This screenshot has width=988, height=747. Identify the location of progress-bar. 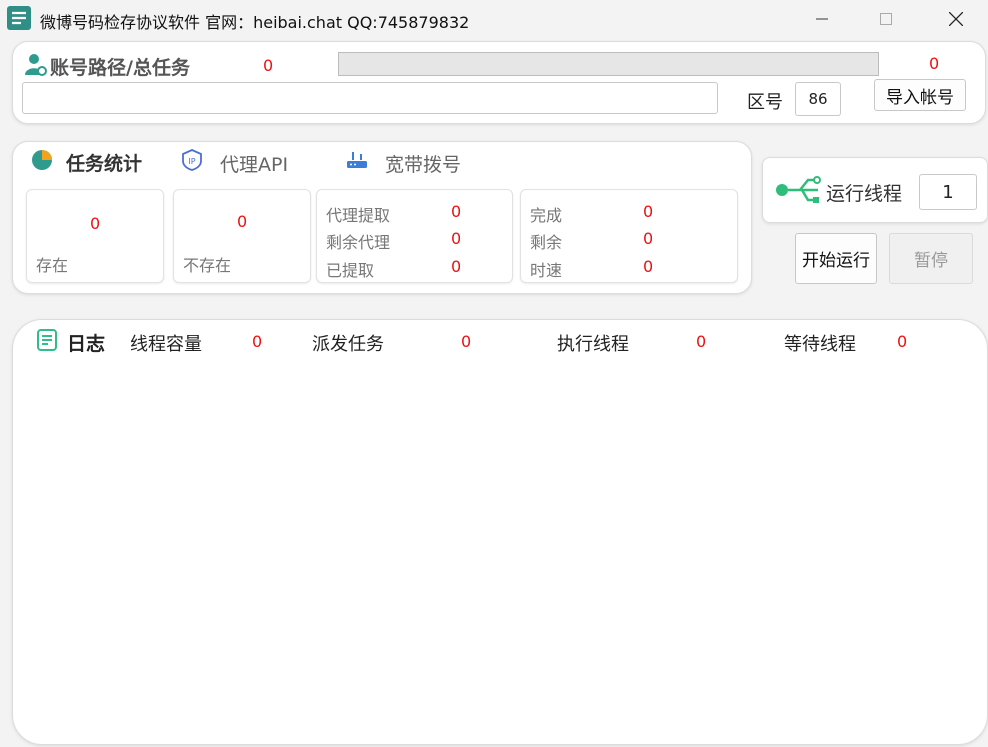
(608, 64).